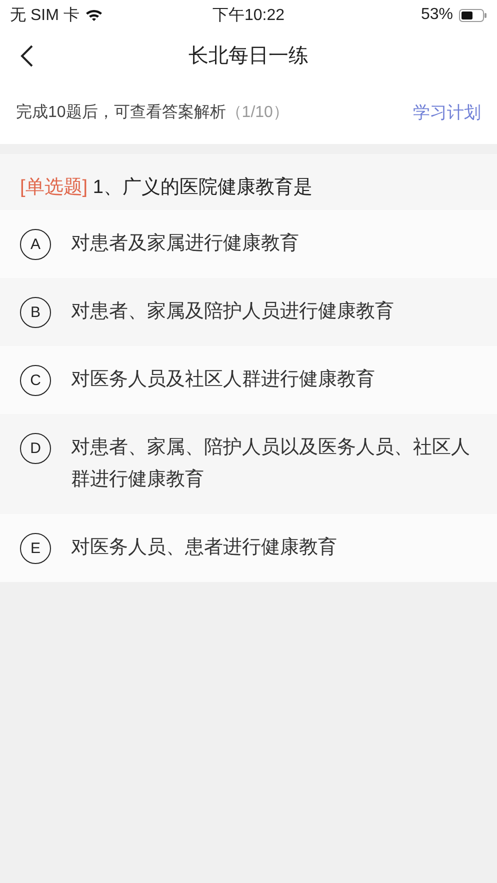  What do you see at coordinates (248, 244) in the screenshot?
I see `answer-option: A 对患者及家属进行健康教育` at bounding box center [248, 244].